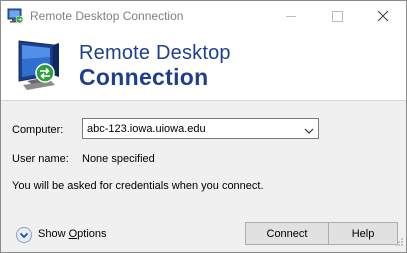 The height and width of the screenshot is (253, 407). Describe the element at coordinates (291, 16) in the screenshot. I see `minimize-icon` at that location.